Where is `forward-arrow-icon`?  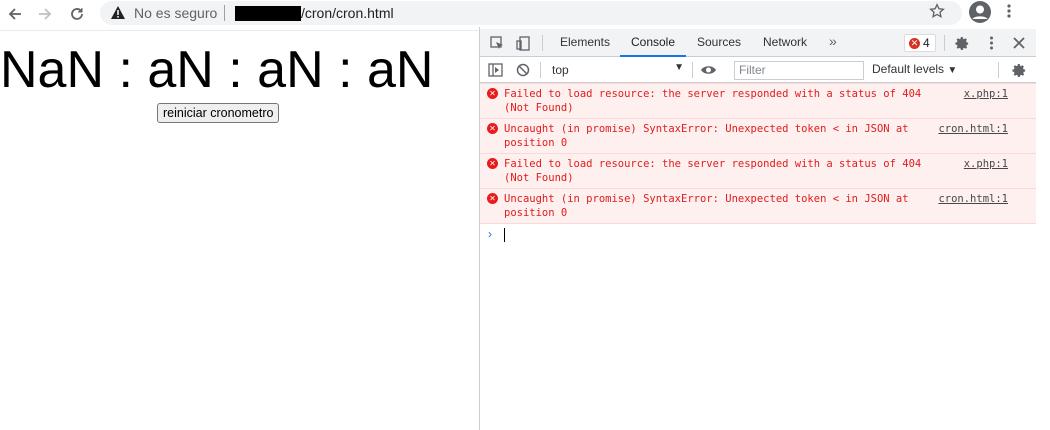
forward-arrow-icon is located at coordinates (45, 14).